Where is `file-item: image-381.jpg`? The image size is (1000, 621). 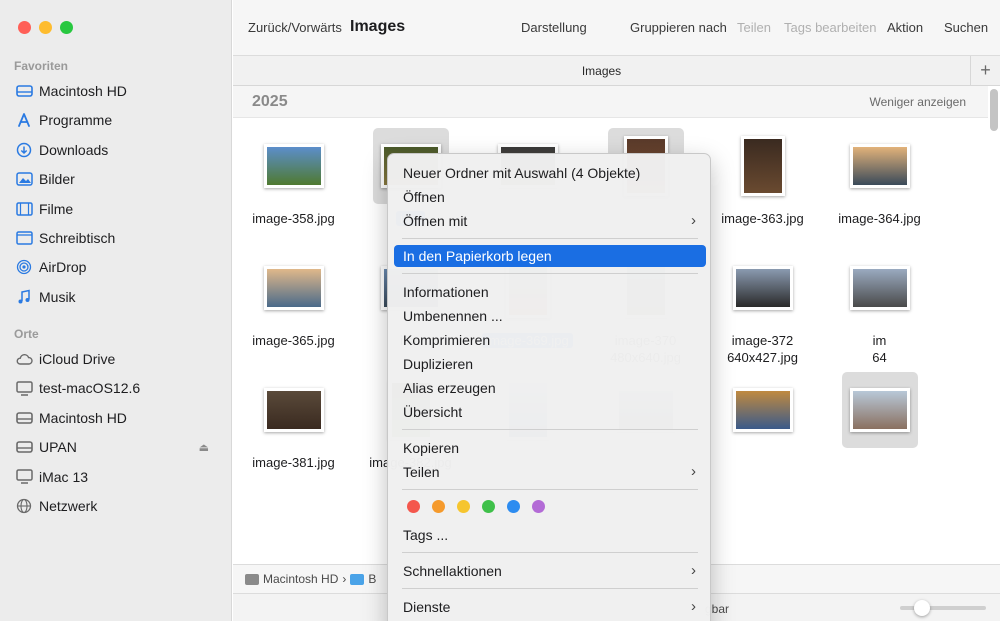
file-item: image-381.jpg is located at coordinates (293, 421).